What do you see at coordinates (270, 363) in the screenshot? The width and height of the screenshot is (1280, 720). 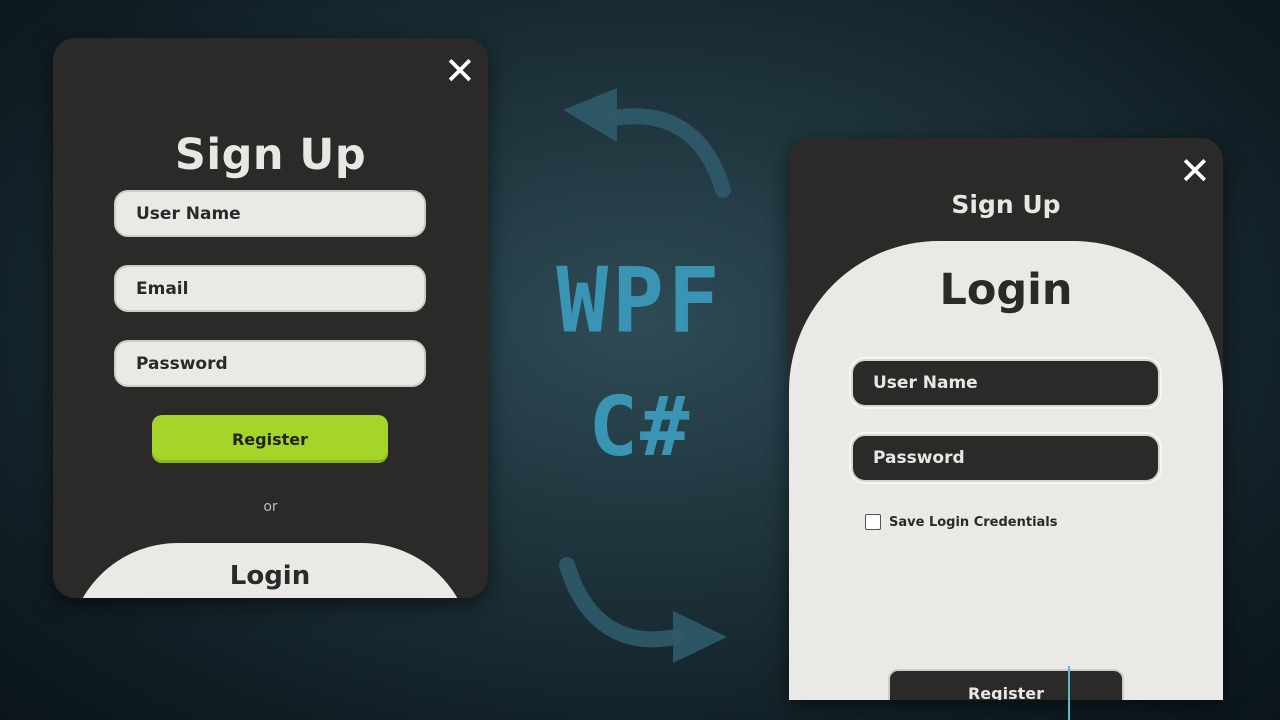 I see `password-input: Password` at bounding box center [270, 363].